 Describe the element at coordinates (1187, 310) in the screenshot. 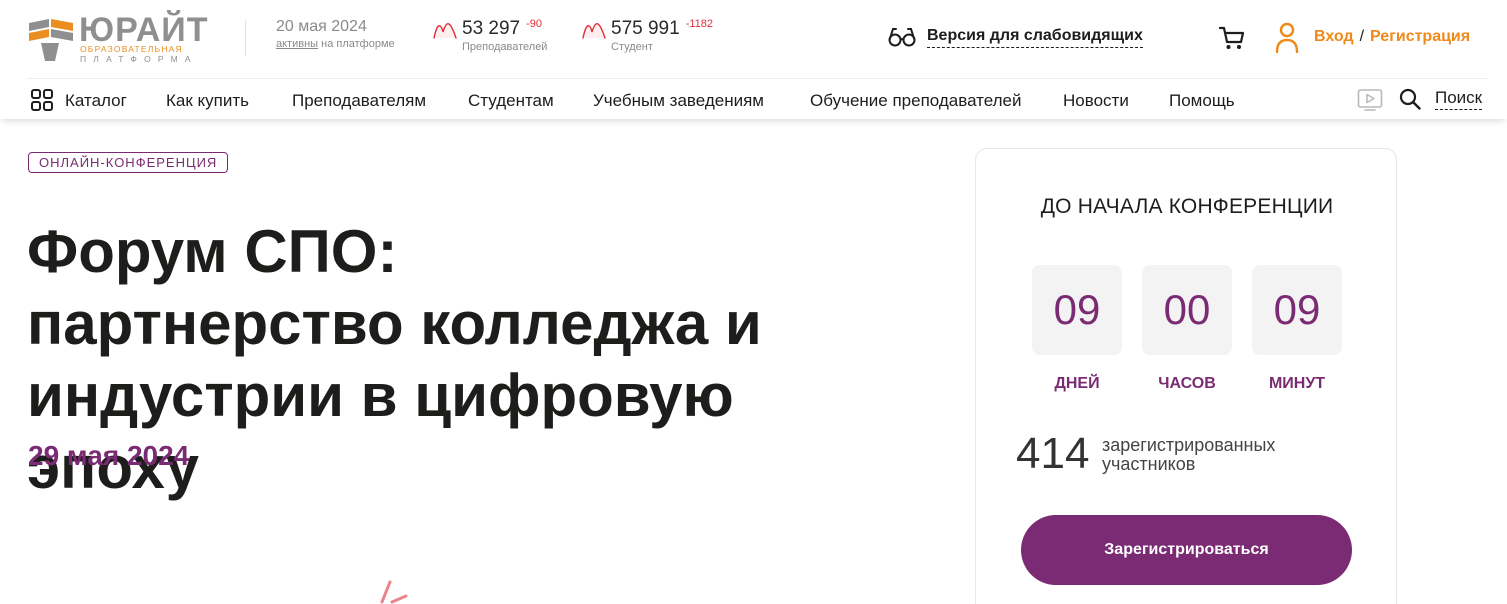

I see `countdown-hours-value: 00` at that location.